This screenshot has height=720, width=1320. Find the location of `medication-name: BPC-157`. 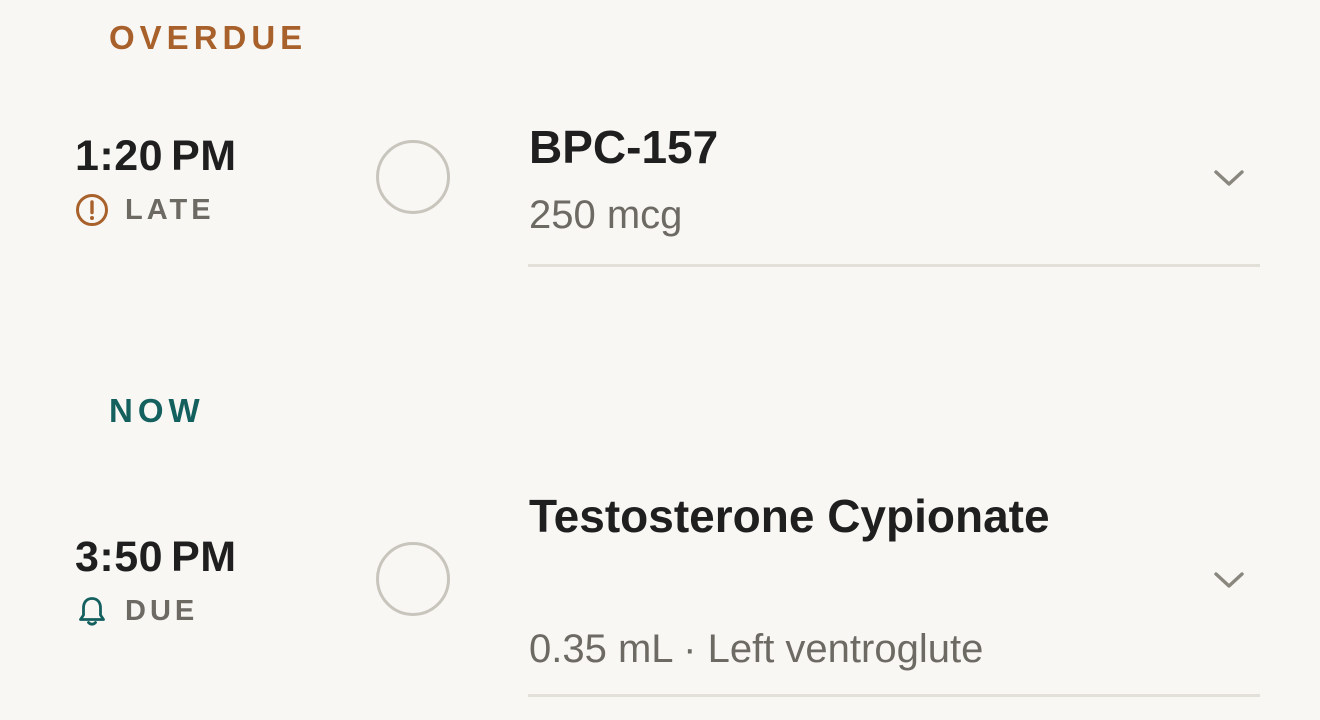

medication-name: BPC-157 is located at coordinates (624, 147).